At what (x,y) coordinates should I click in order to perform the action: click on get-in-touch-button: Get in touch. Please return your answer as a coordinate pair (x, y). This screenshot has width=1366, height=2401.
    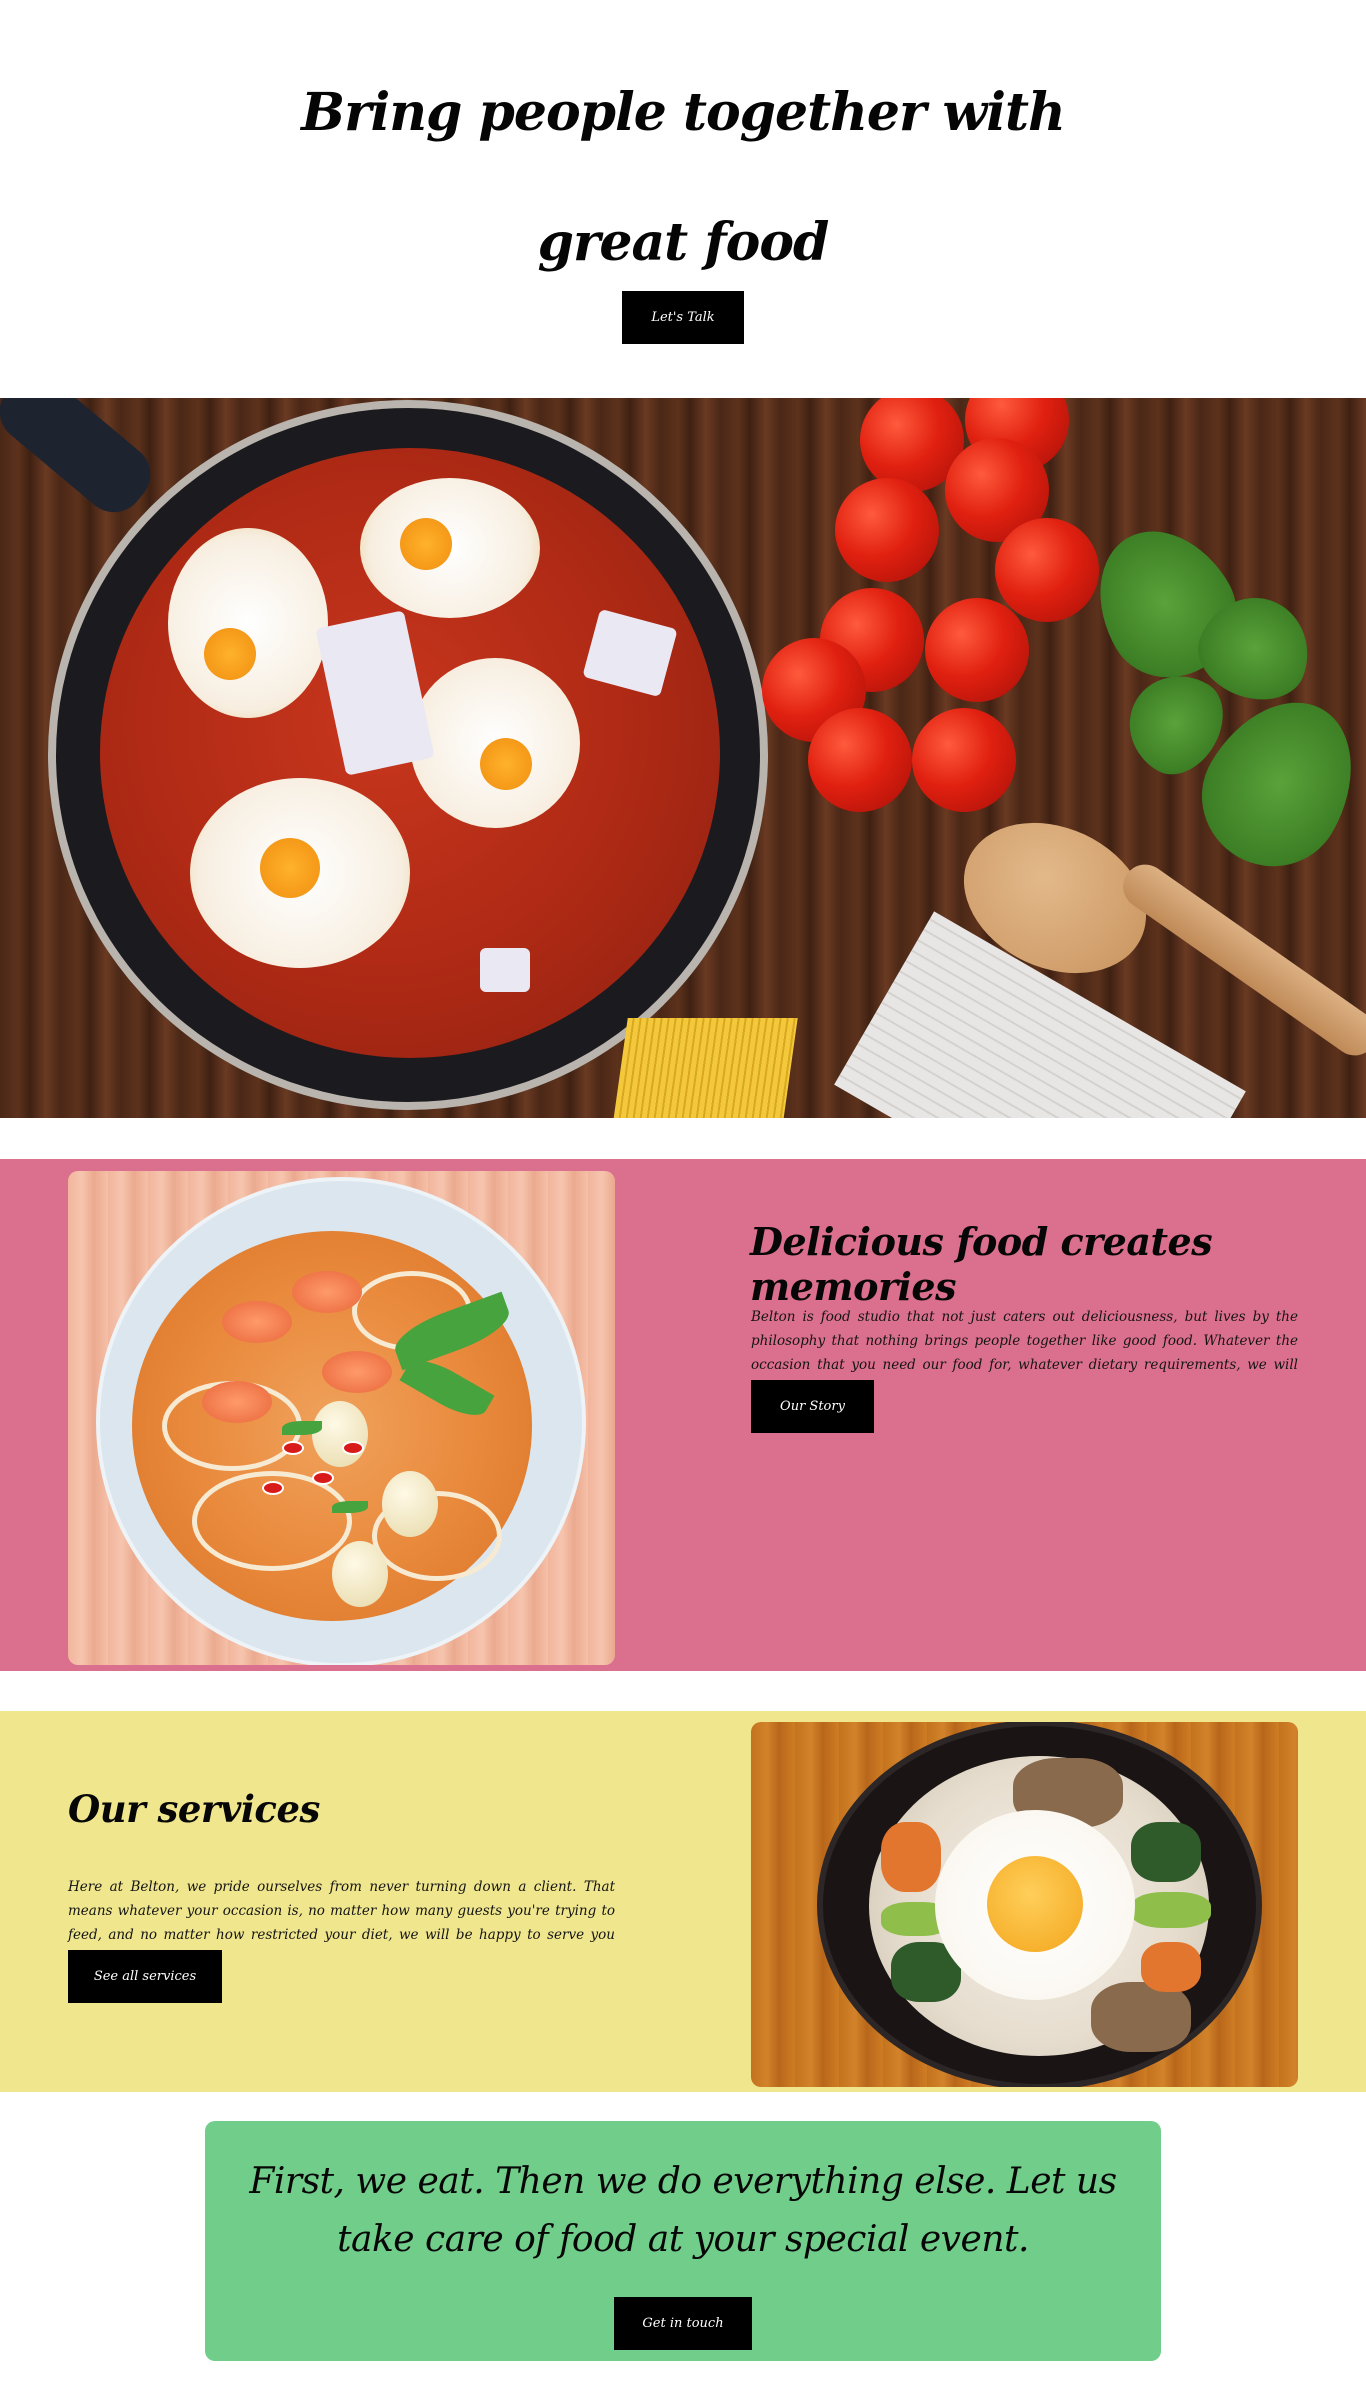
    Looking at the image, I should click on (683, 2323).